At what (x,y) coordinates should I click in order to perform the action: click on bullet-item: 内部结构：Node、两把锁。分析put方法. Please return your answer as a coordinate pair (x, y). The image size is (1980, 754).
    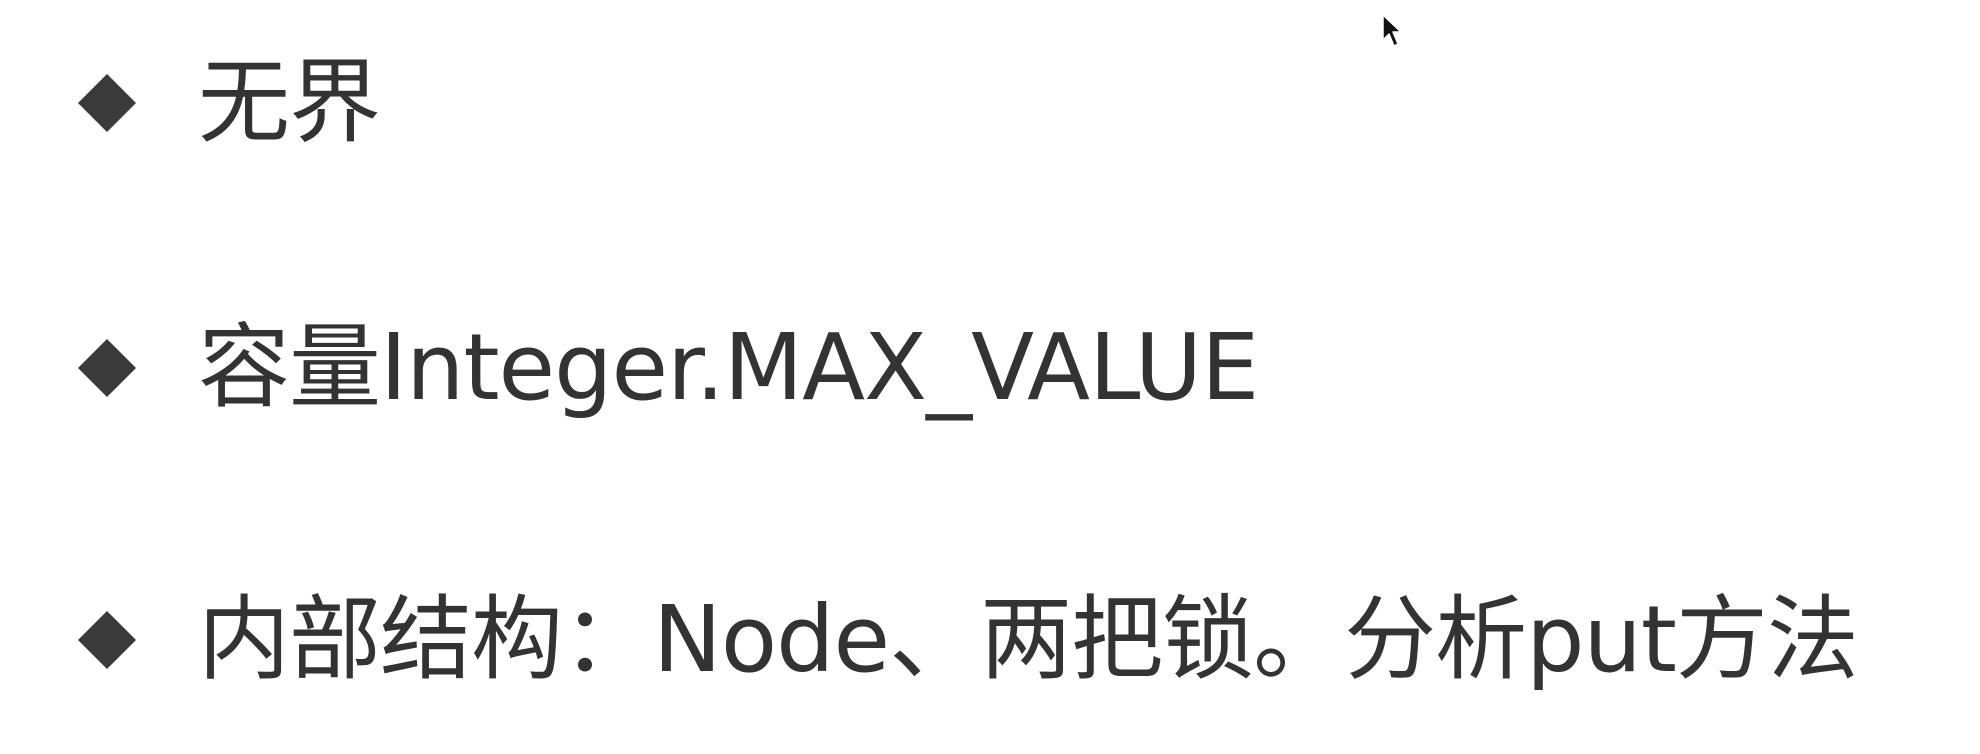
    Looking at the image, I should click on (968, 640).